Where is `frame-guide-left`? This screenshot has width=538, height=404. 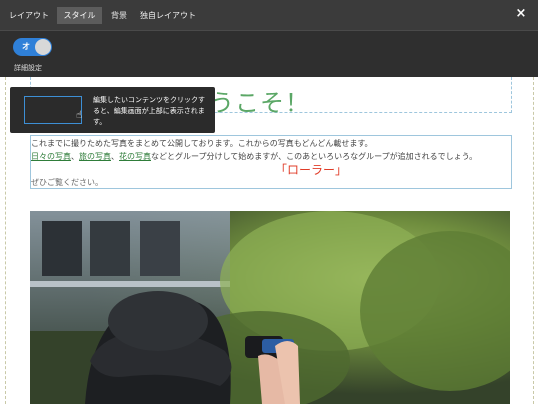
frame-guide-left is located at coordinates (5, 240).